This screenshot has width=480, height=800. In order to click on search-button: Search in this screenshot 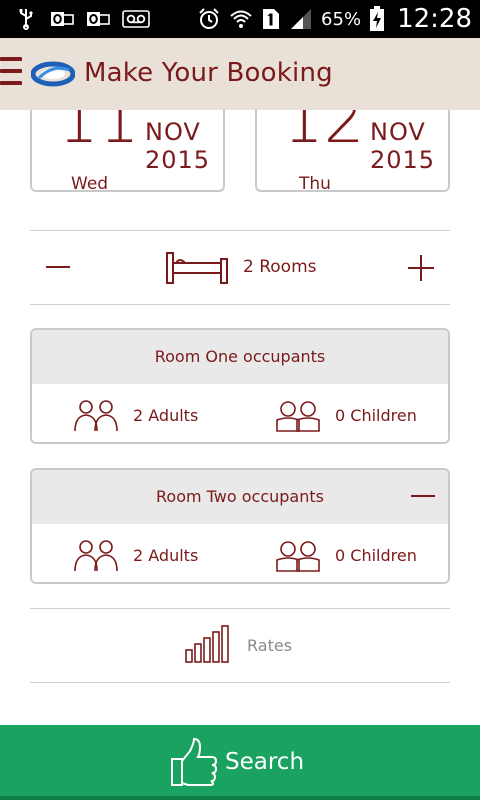, I will do `click(240, 762)`.